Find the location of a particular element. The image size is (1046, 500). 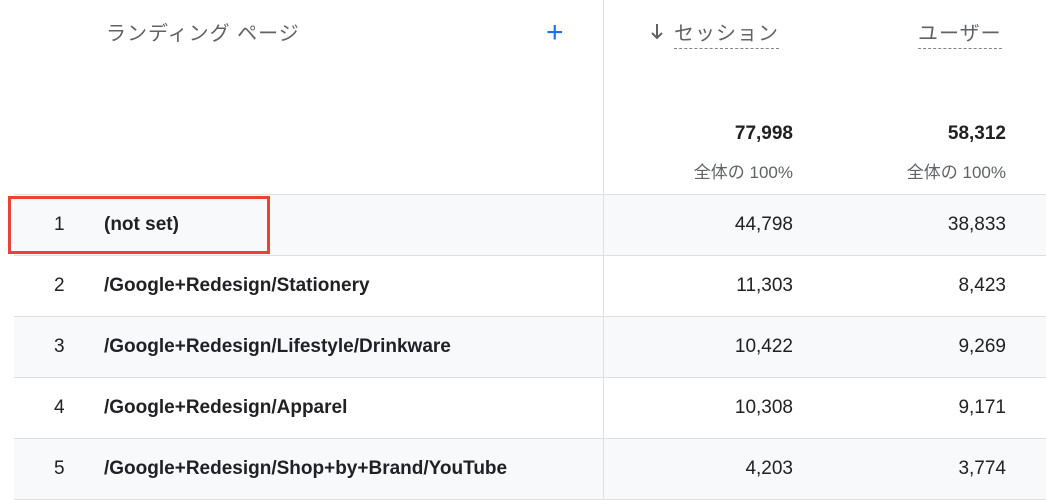

users-cell: 9,171 is located at coordinates (982, 407).